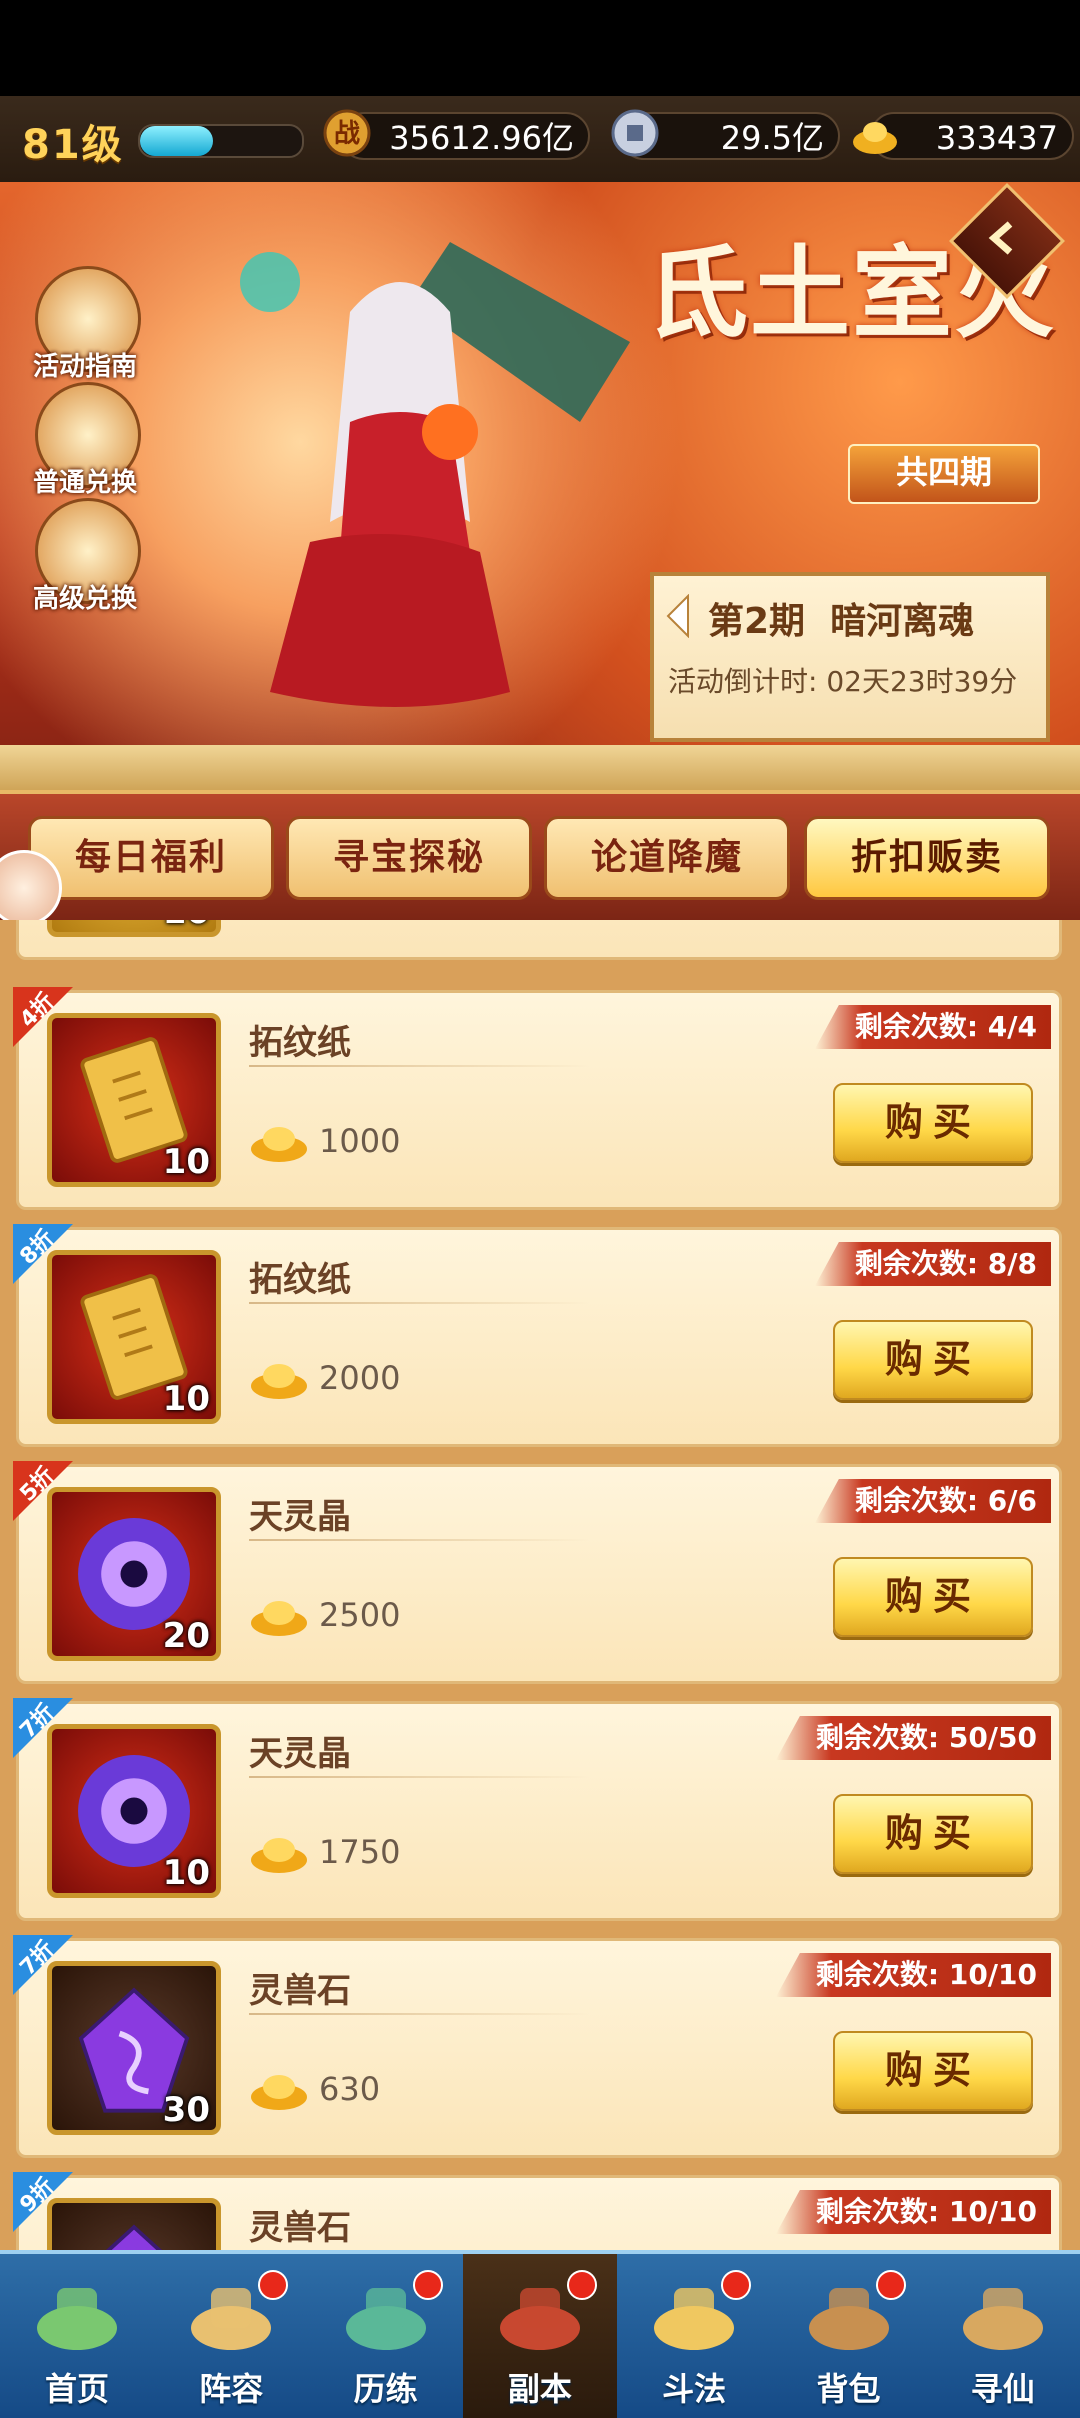 This screenshot has height=2418, width=1080. Describe the element at coordinates (84, 599) in the screenshot. I see `advanced-exchange-label: 高级兑换` at that location.